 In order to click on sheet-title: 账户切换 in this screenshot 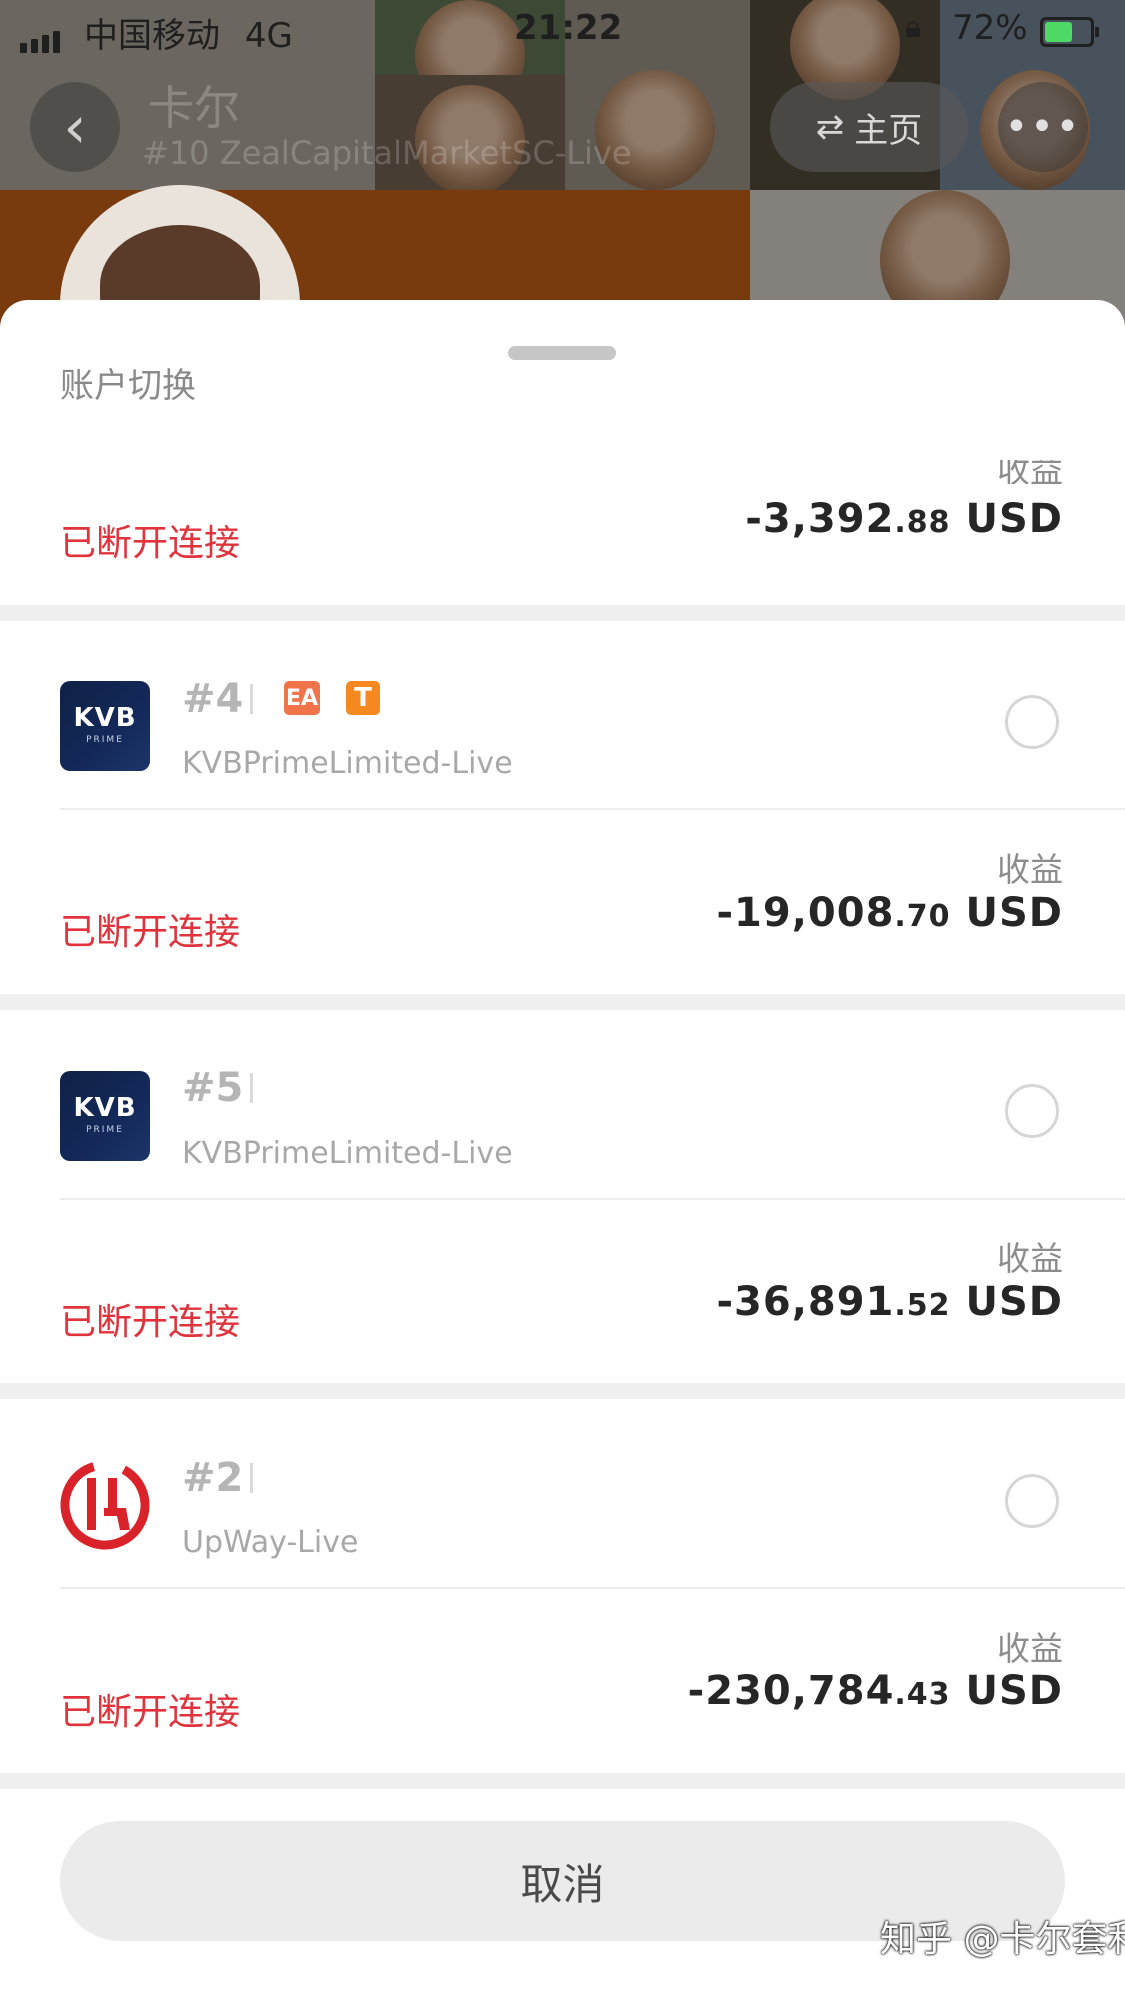, I will do `click(128, 386)`.